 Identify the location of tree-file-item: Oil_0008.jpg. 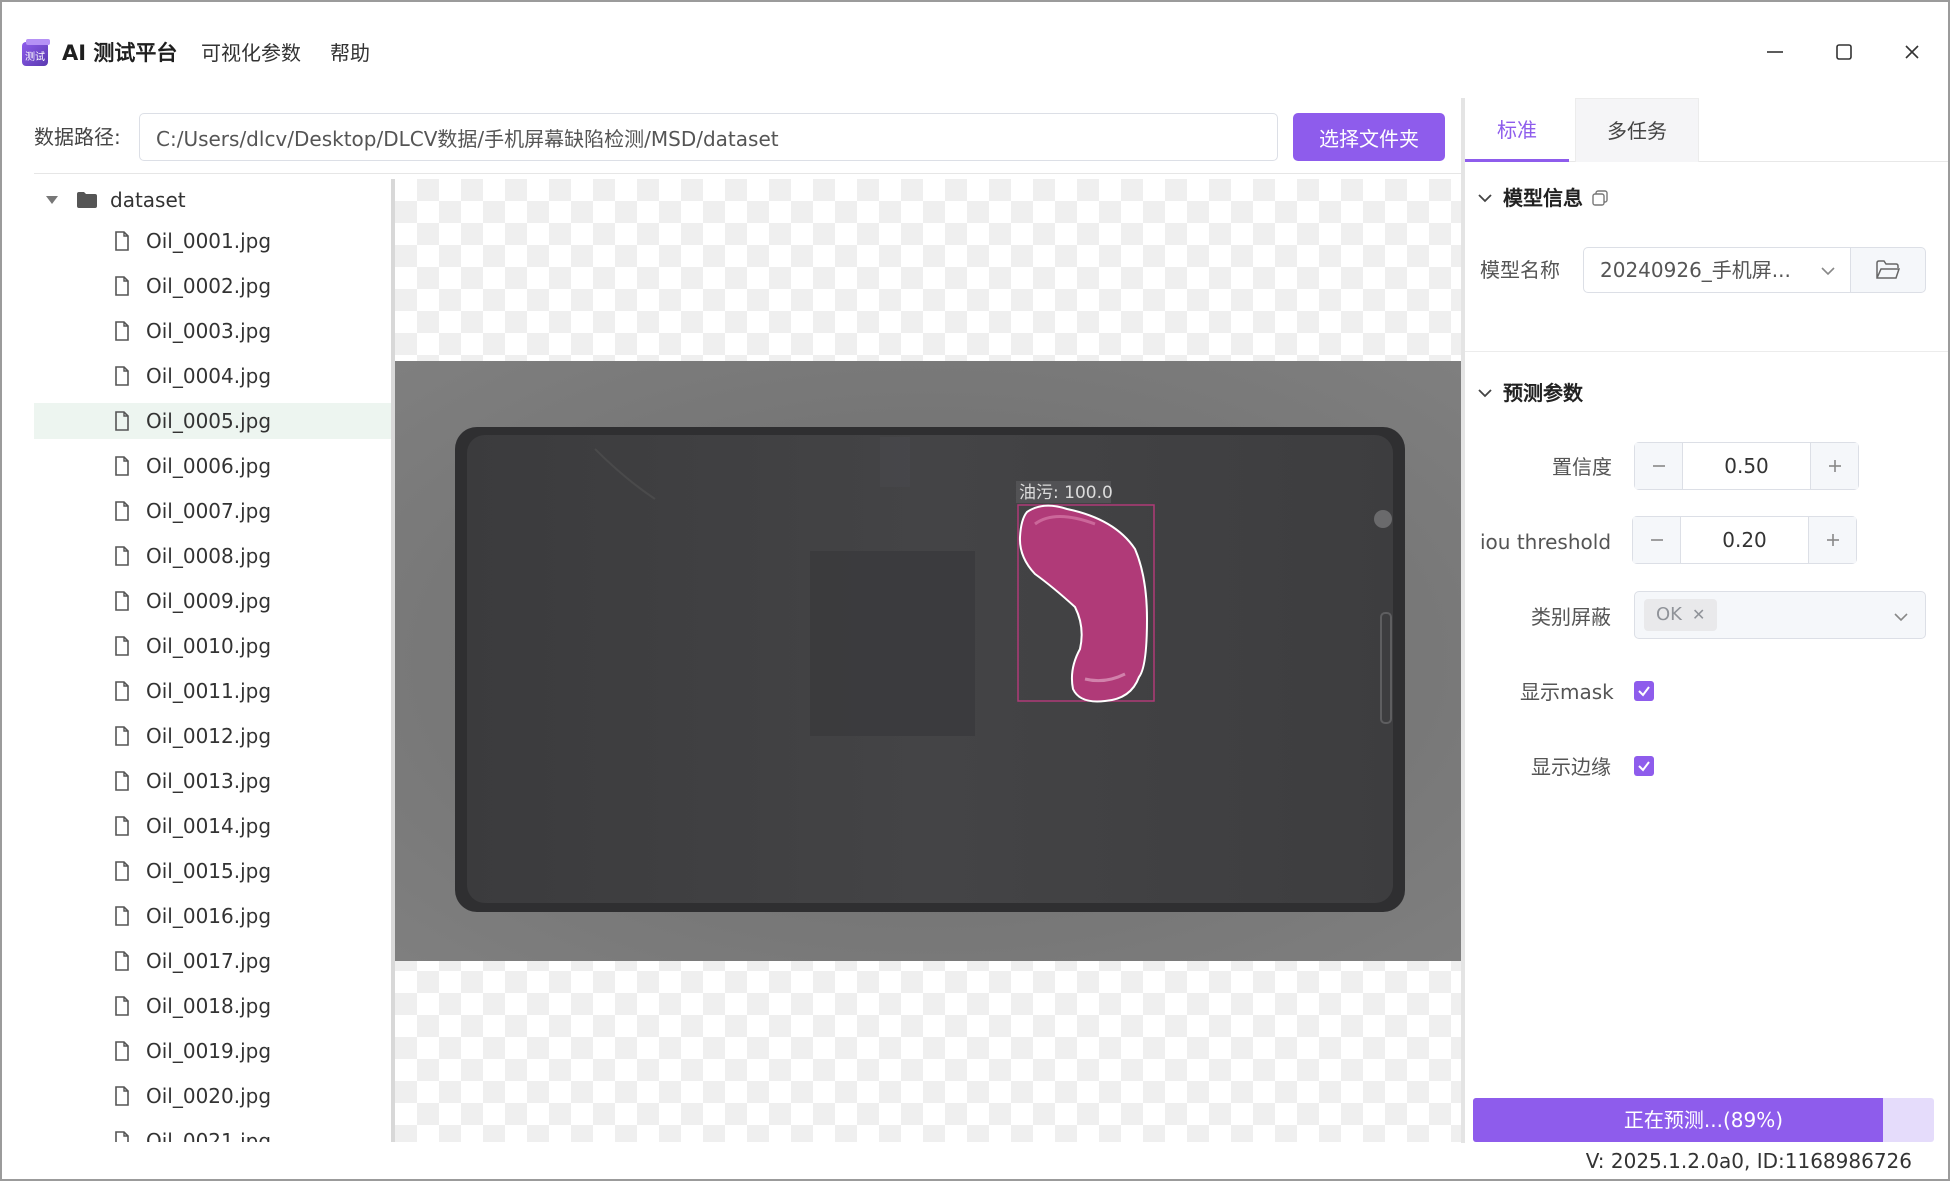
(213, 556).